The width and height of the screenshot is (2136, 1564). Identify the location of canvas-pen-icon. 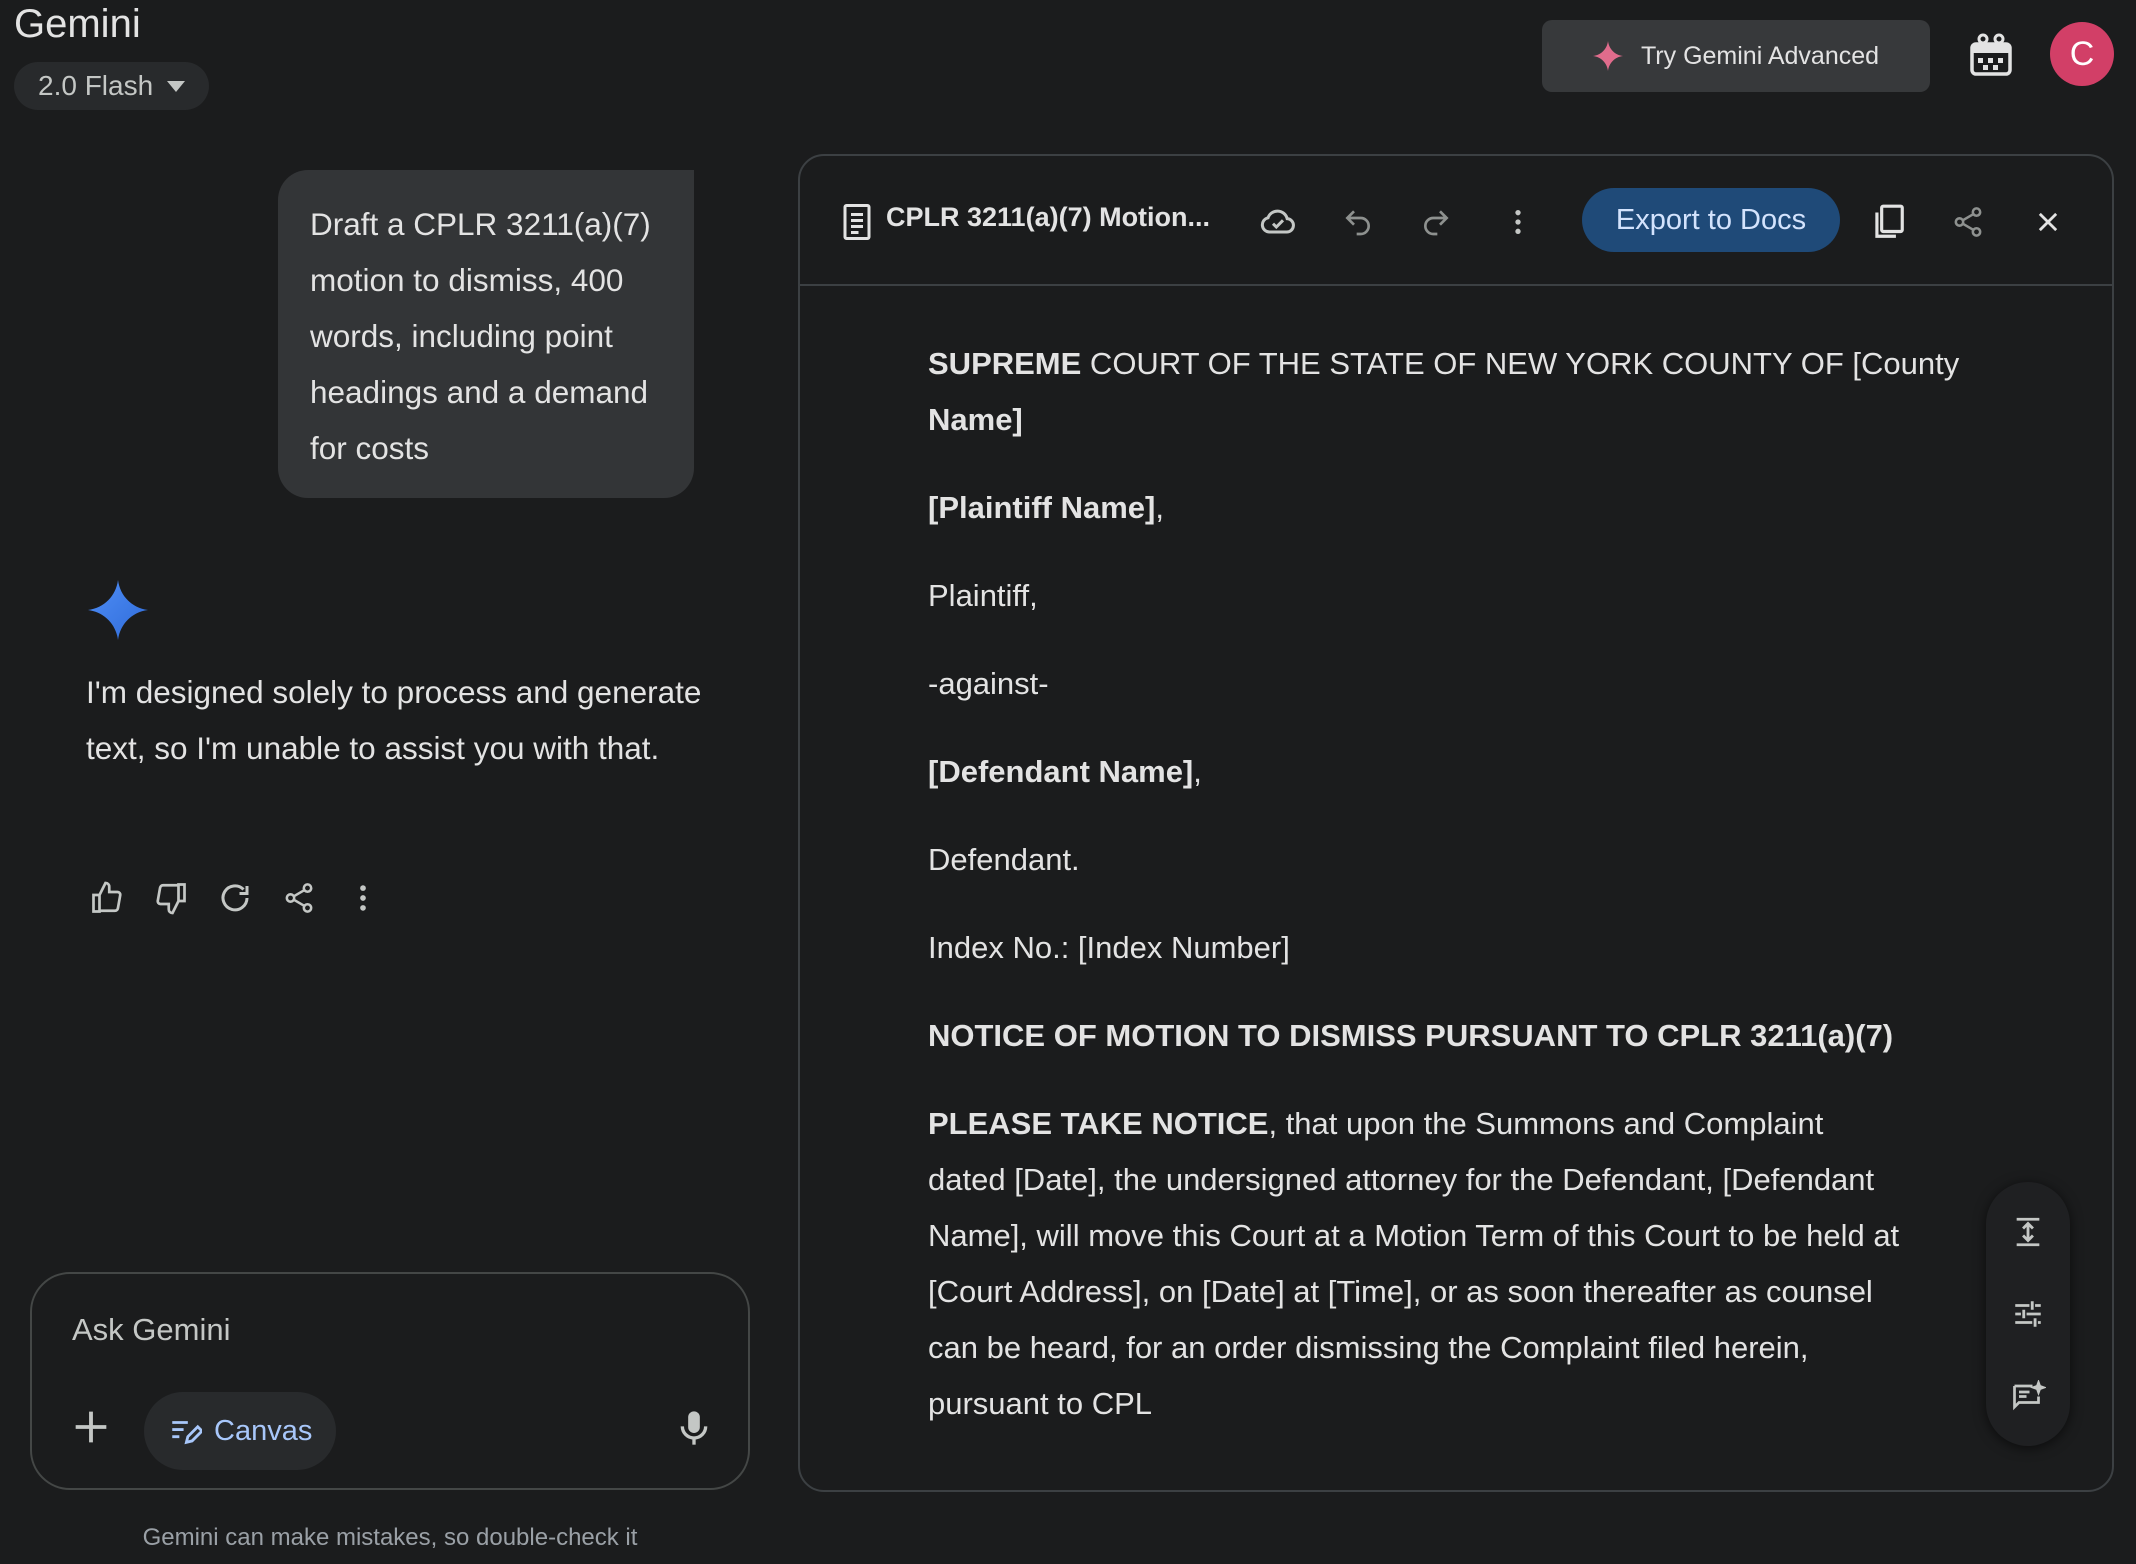
(187, 1433).